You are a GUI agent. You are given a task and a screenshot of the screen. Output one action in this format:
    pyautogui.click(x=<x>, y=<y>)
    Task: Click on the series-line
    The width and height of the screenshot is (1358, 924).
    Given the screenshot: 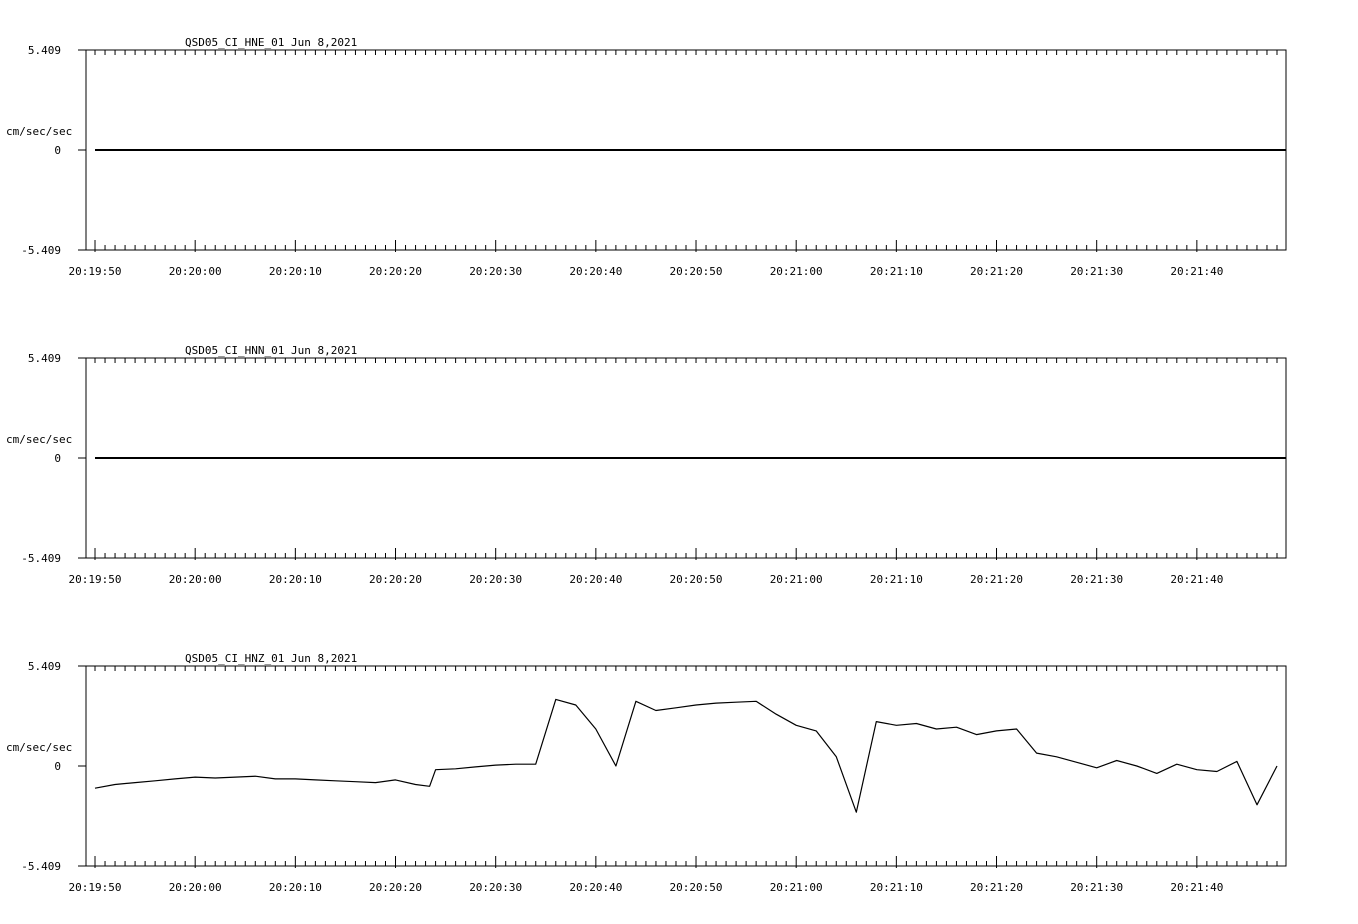 What is the action you would take?
    pyautogui.click(x=686, y=755)
    